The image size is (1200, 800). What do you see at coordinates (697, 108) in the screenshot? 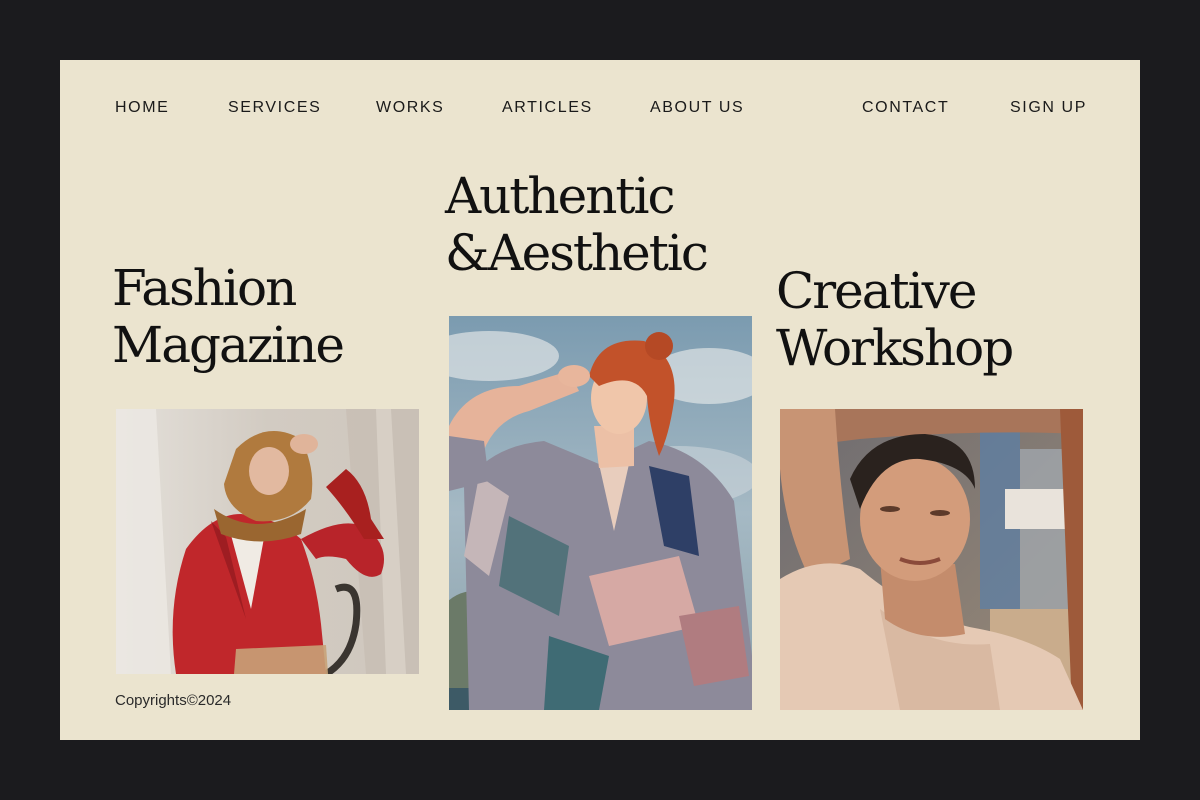
I see `nav-about-us-link: ABOUT US` at bounding box center [697, 108].